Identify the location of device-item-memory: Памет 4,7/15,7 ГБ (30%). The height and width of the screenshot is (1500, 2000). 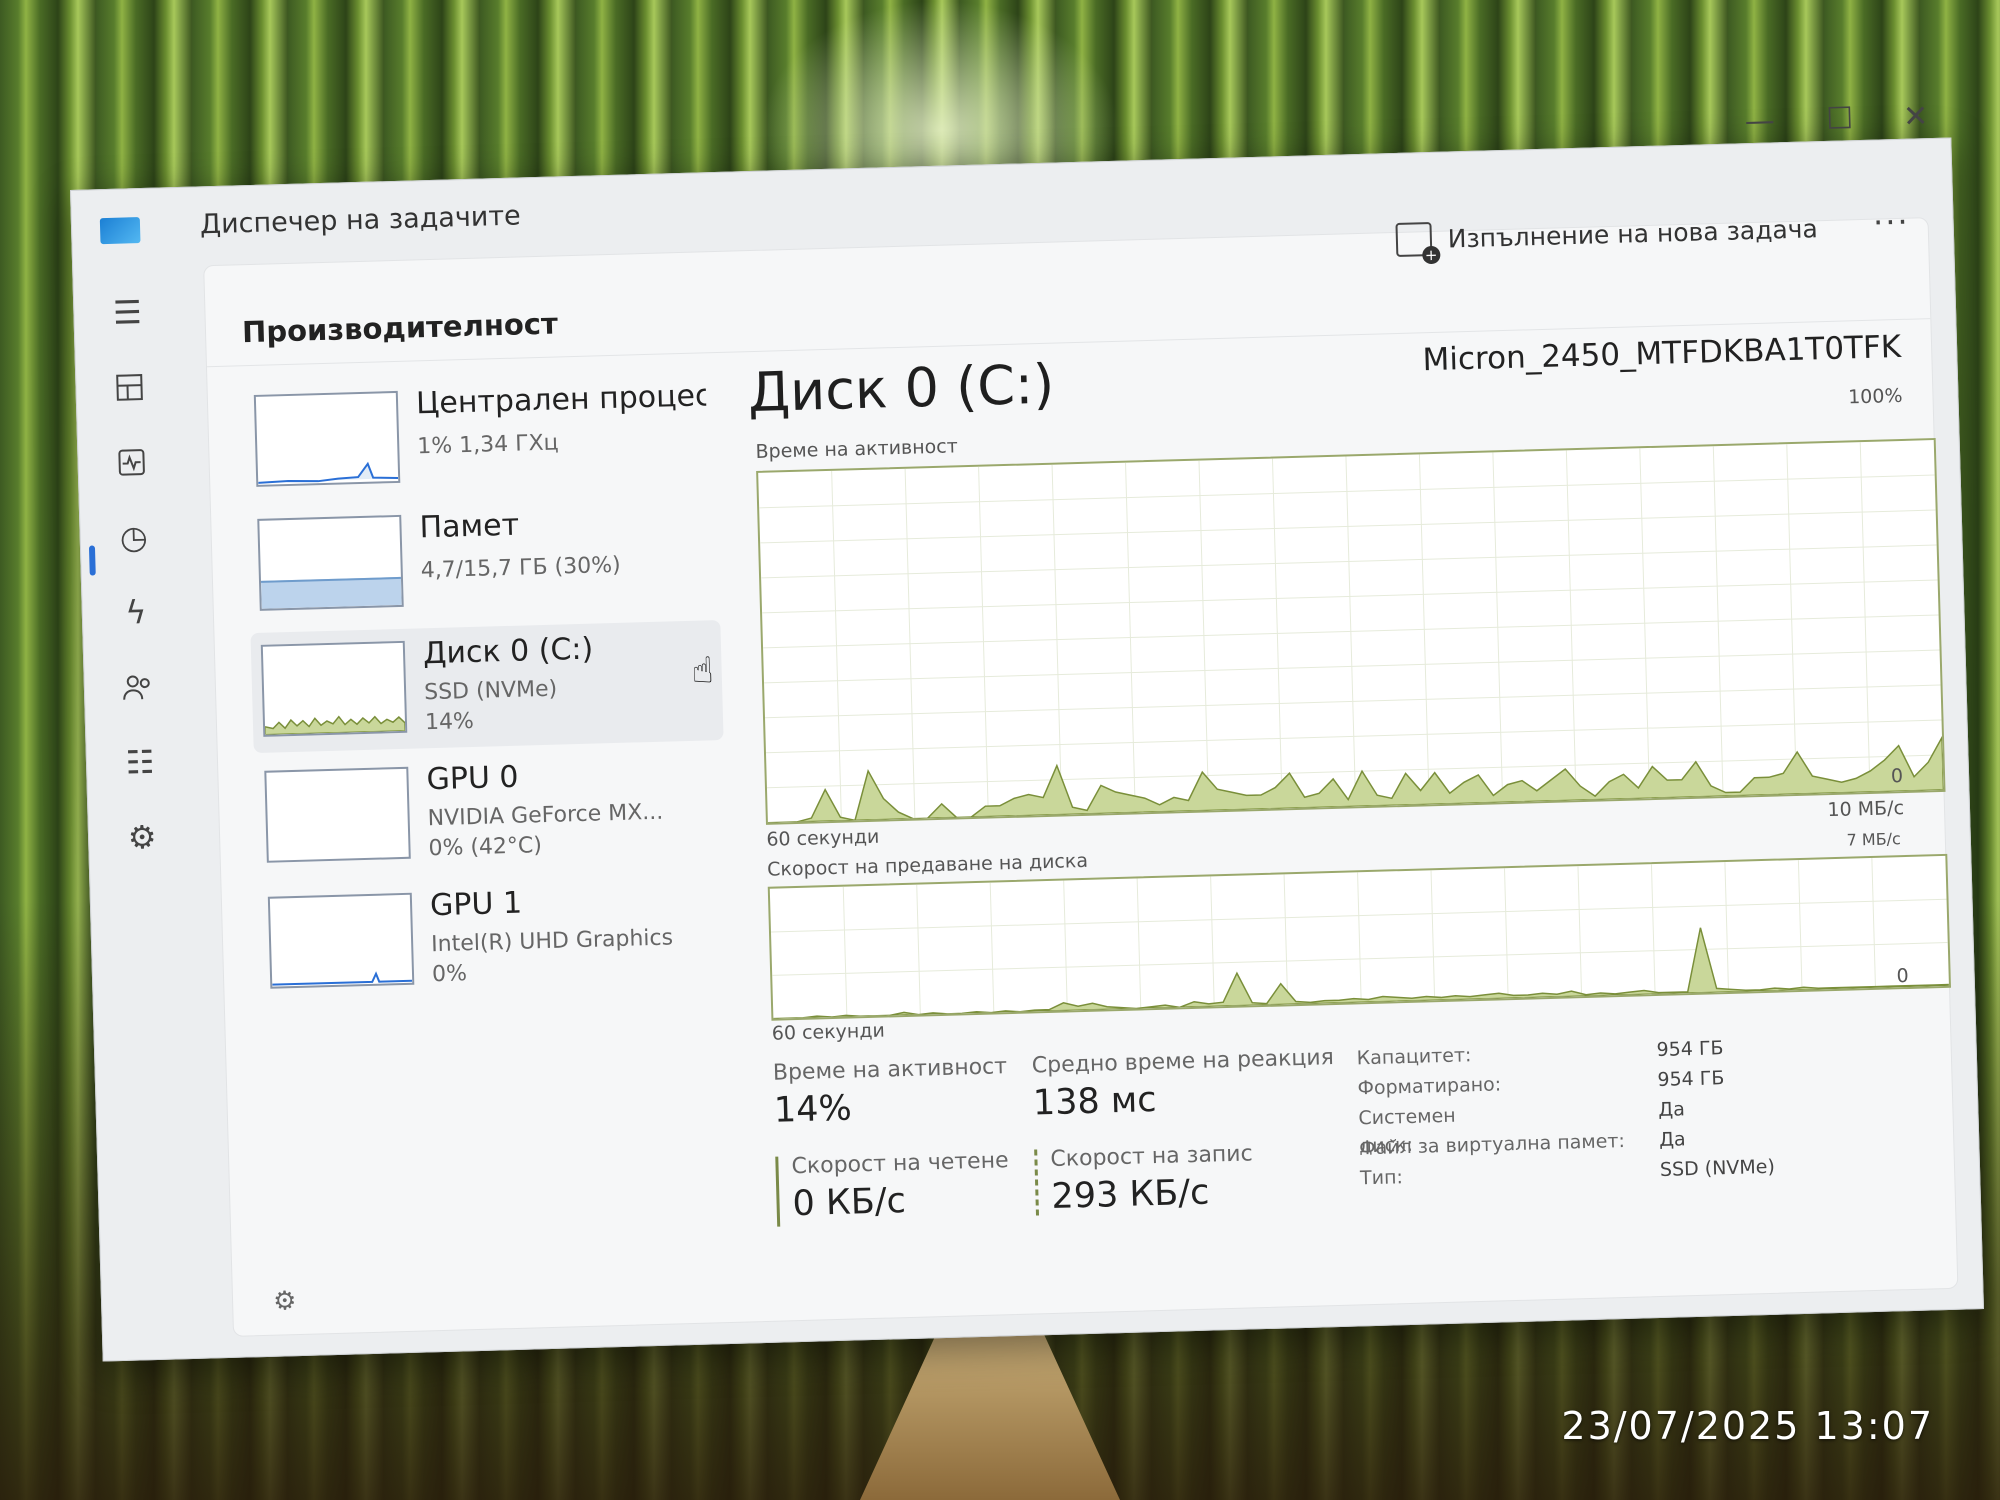
(483, 560).